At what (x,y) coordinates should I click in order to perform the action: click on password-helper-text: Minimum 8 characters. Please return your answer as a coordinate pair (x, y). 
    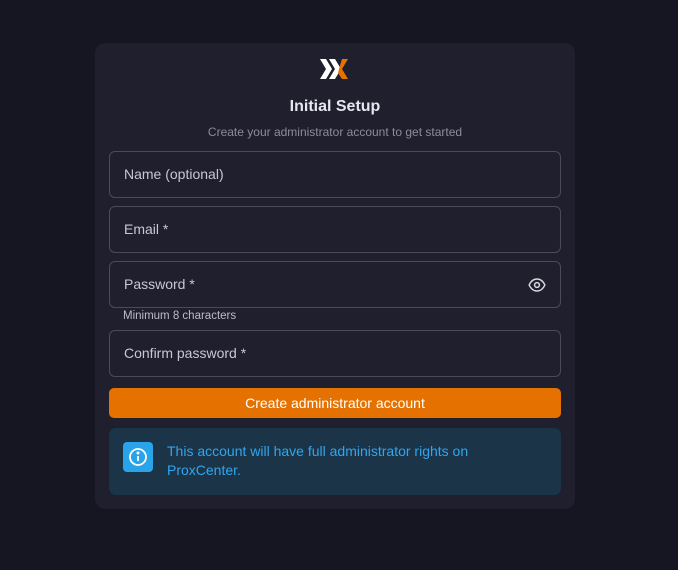
    Looking at the image, I should click on (180, 316).